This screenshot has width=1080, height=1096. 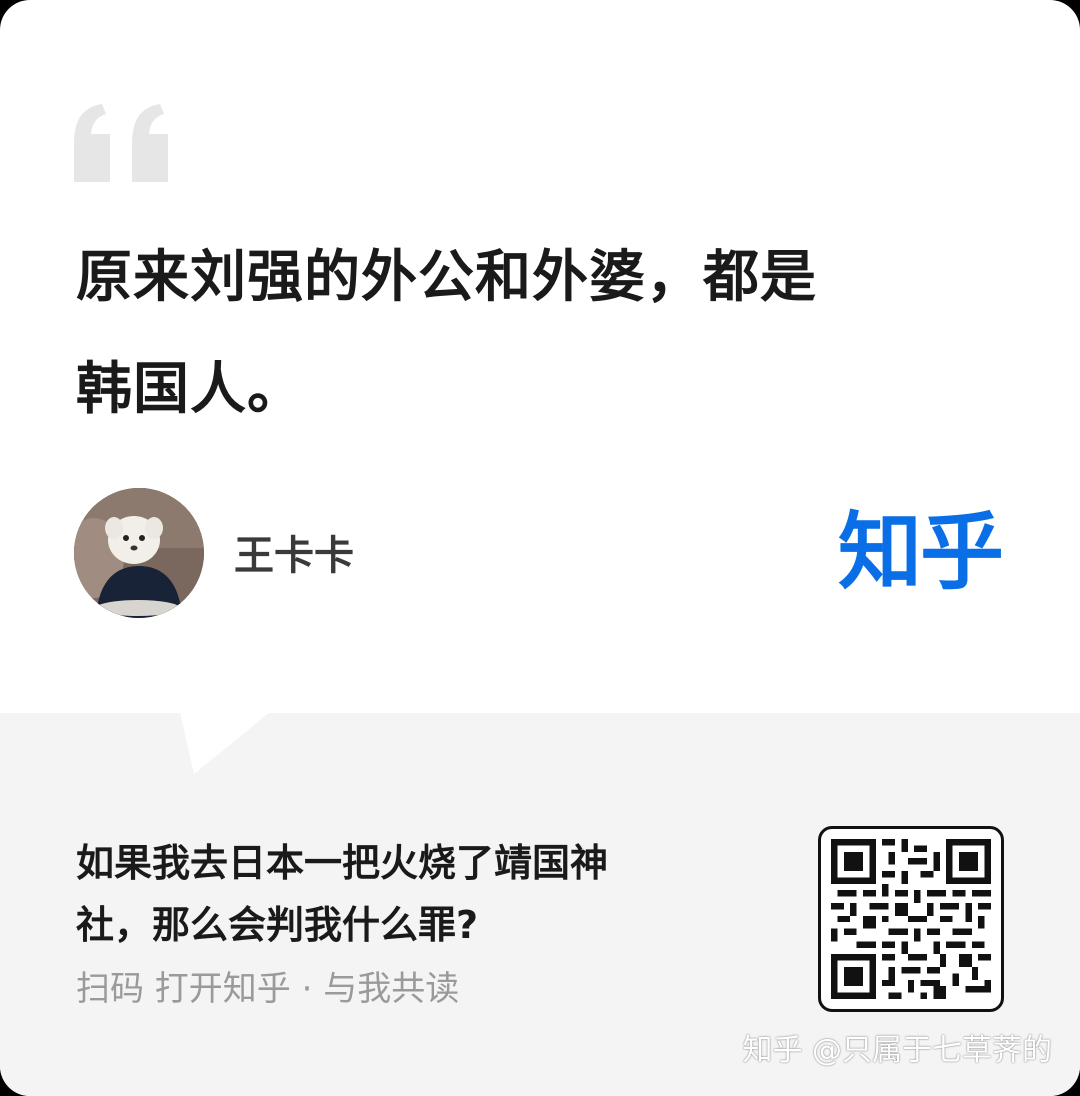 What do you see at coordinates (294, 556) in the screenshot?
I see `author-name: 王卡卡` at bounding box center [294, 556].